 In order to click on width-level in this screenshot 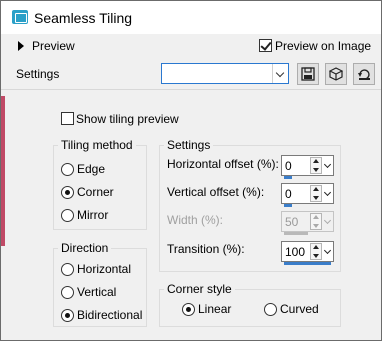, I will do `click(296, 233)`.